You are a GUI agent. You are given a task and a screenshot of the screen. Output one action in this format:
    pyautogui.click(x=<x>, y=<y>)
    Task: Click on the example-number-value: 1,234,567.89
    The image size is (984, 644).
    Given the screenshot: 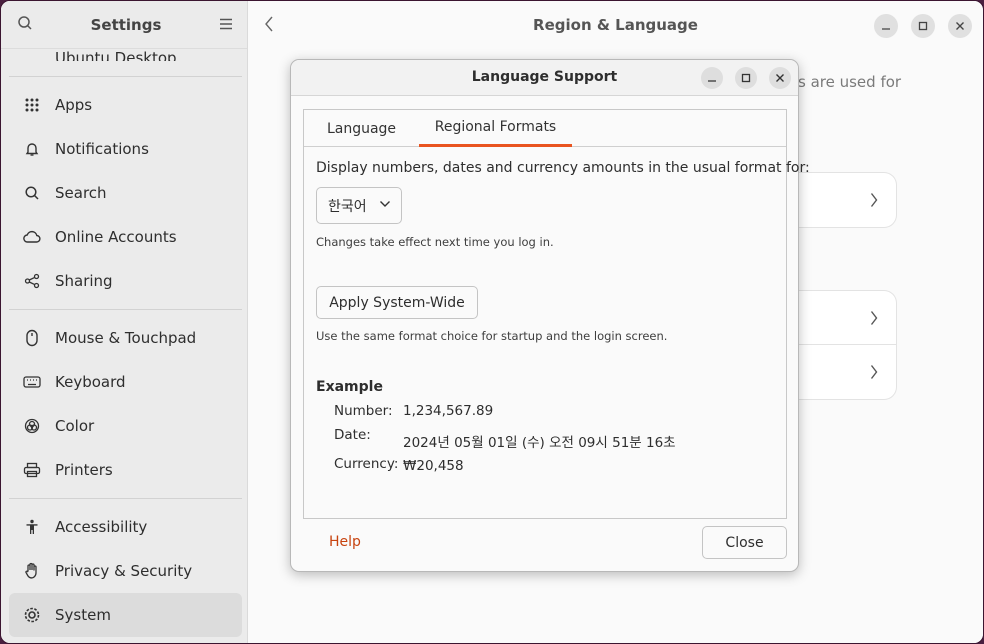 What is the action you would take?
    pyautogui.click(x=448, y=411)
    